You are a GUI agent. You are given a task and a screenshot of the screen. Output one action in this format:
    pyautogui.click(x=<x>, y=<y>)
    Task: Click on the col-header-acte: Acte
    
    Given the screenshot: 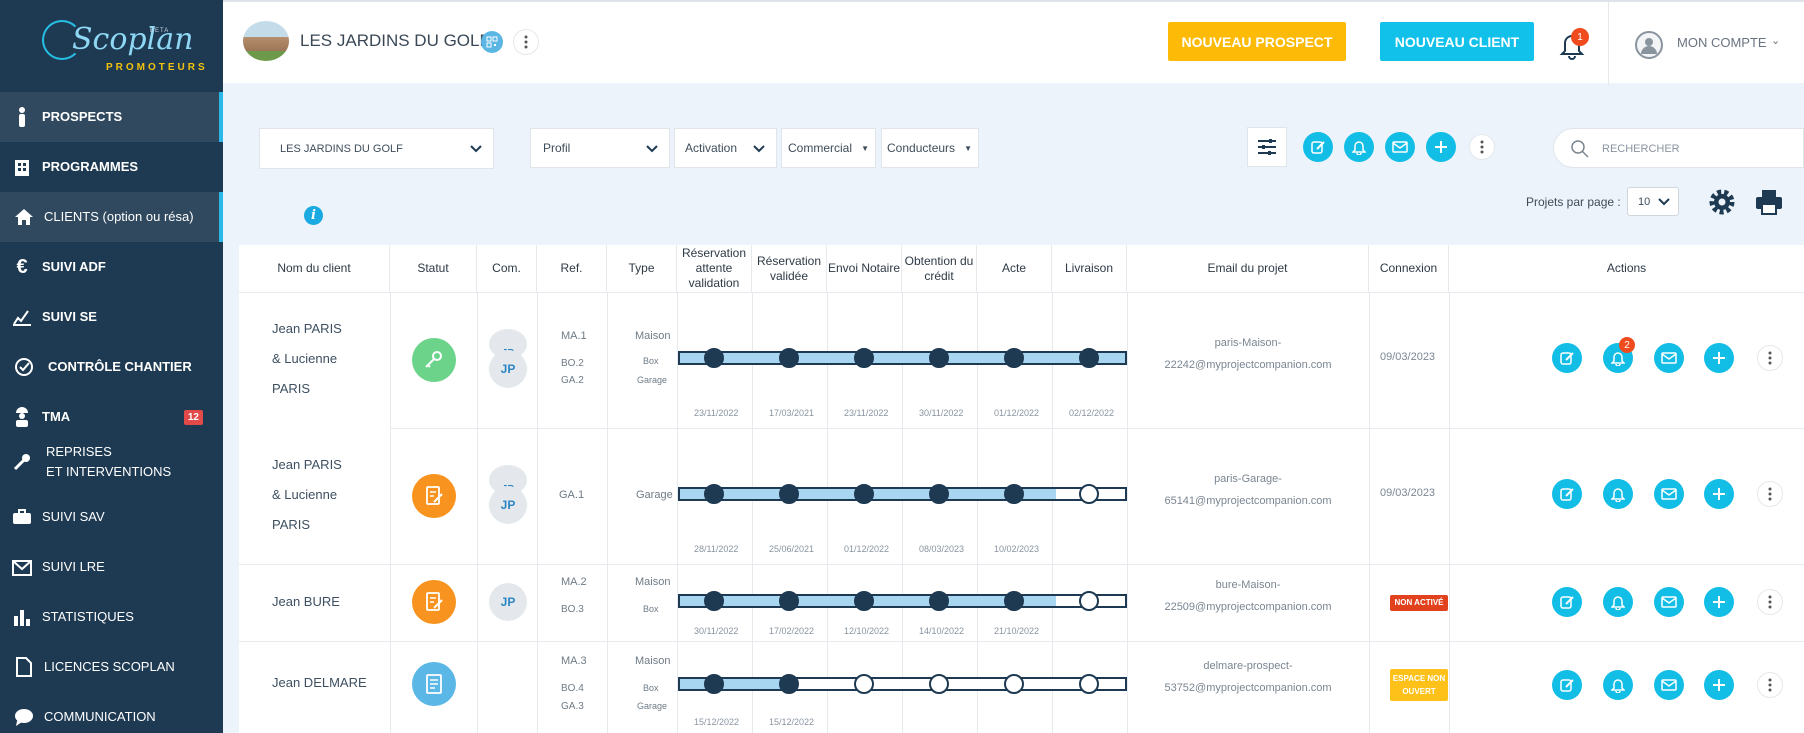 What is the action you would take?
    pyautogui.click(x=1014, y=268)
    